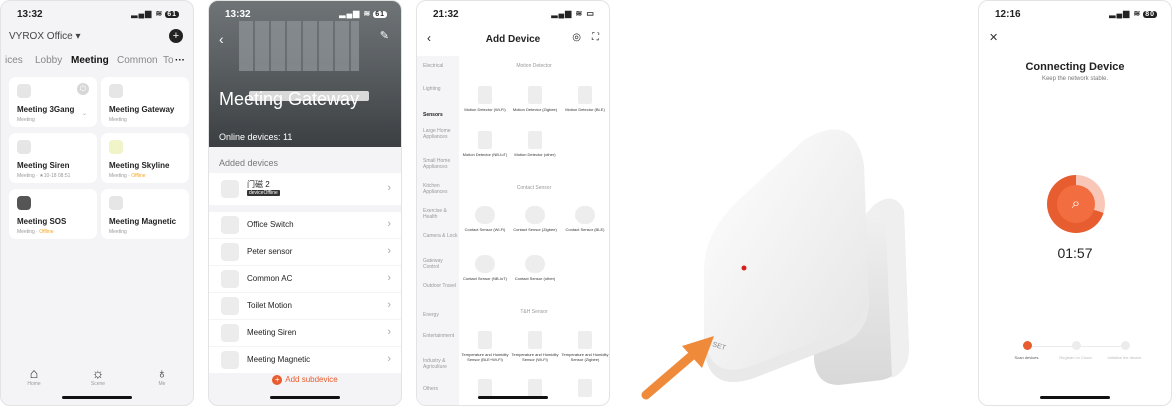 This screenshot has width=1173, height=406. I want to click on signal-icon: ▂▄▆ ≋ 80, so click(1133, 13).